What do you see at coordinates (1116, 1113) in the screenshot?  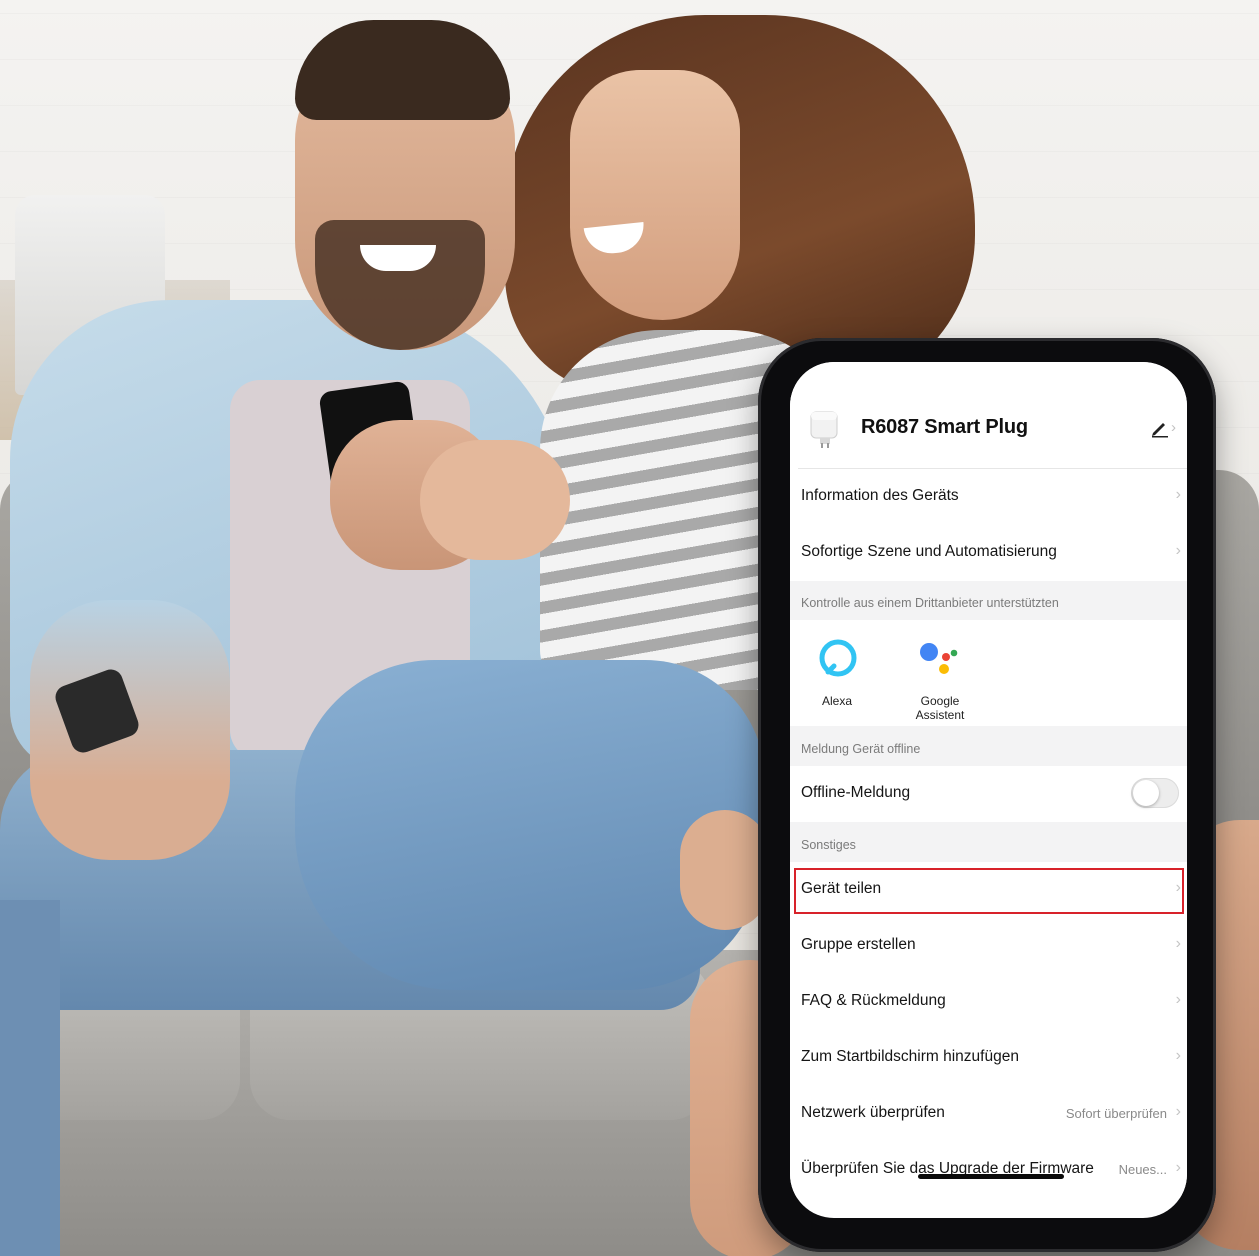 I see `menu-item-value: Sofort überprüfen` at bounding box center [1116, 1113].